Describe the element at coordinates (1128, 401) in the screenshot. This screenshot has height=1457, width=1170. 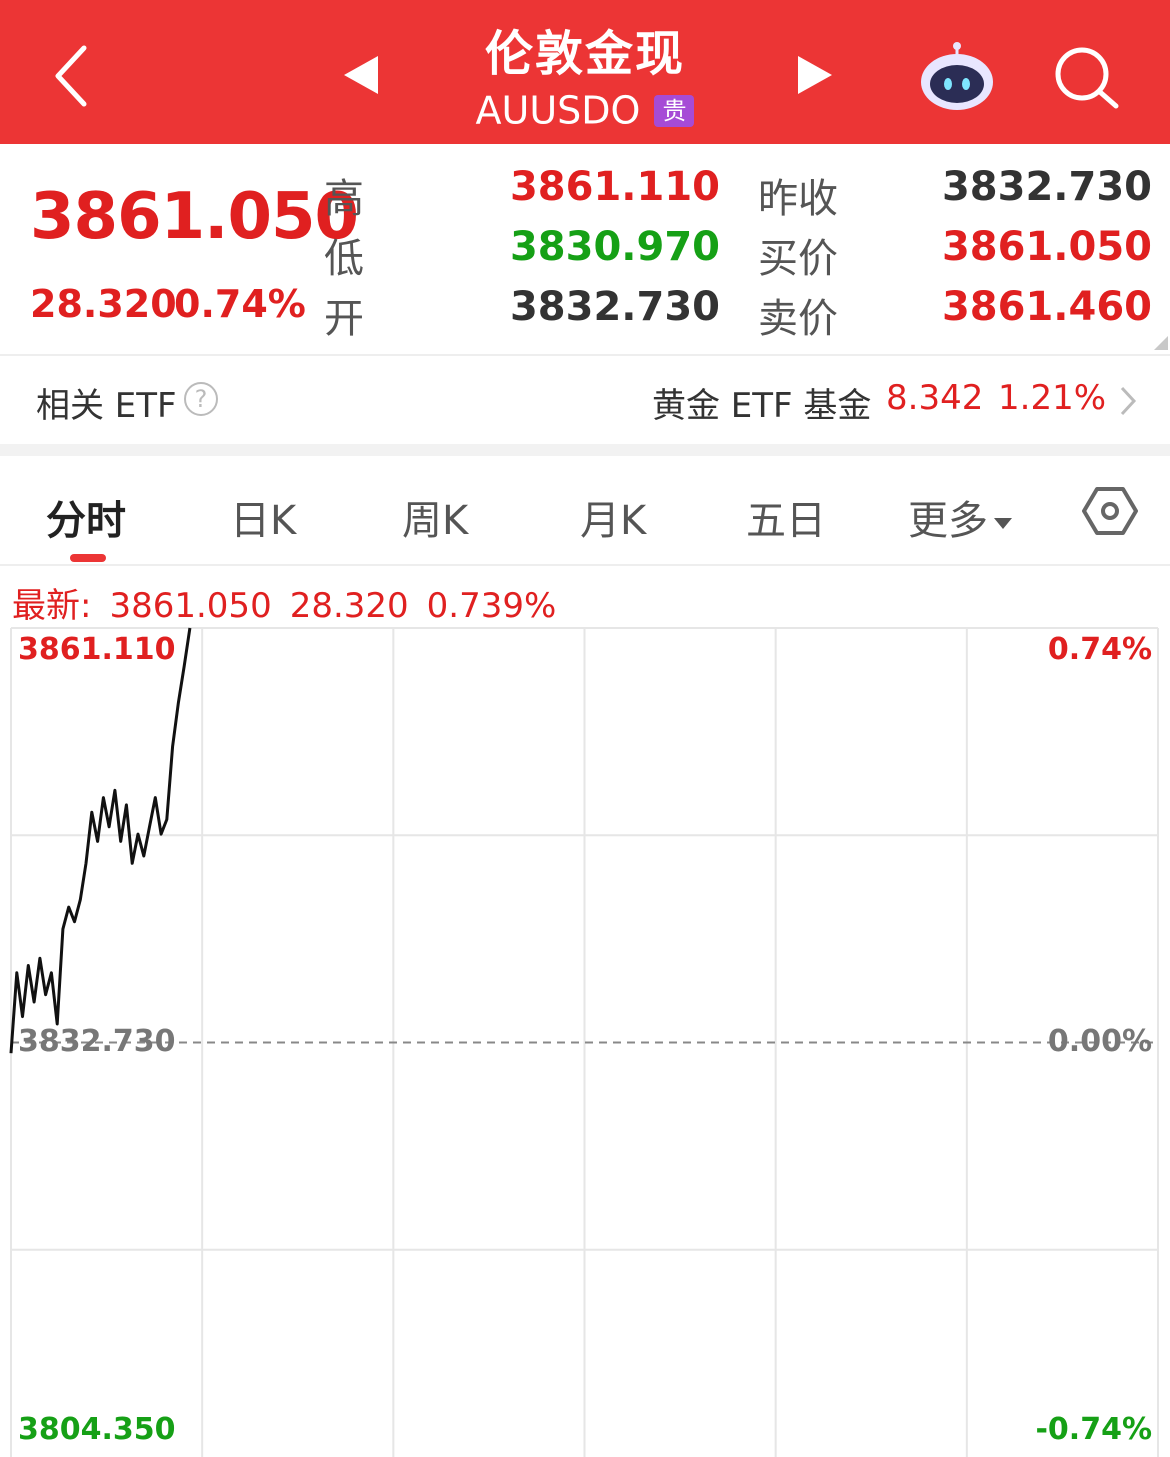
I see `chevron-right-icon` at that location.